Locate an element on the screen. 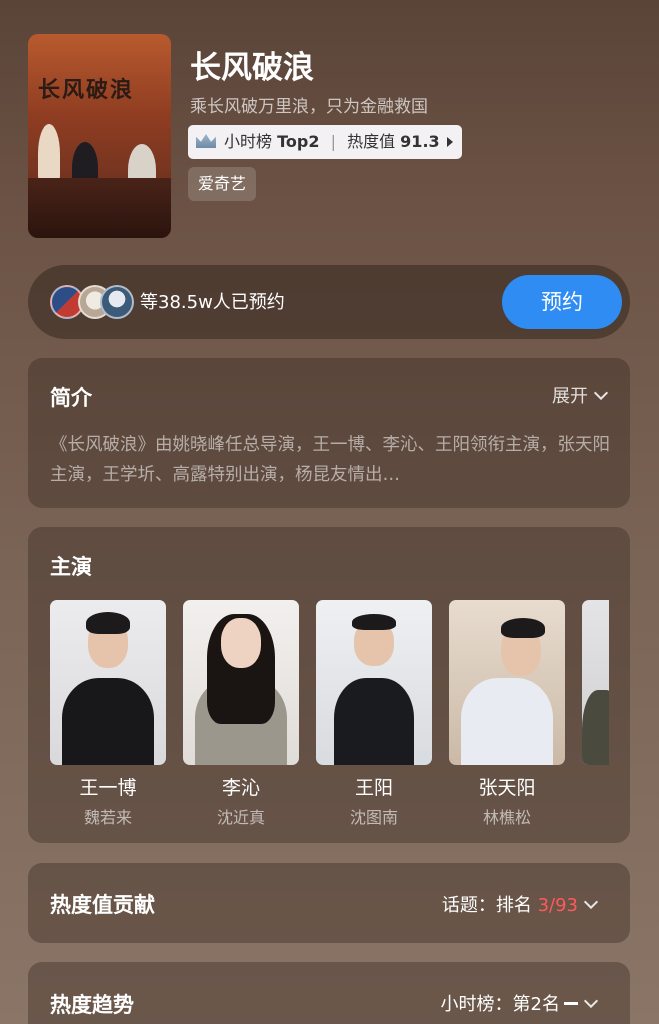 The width and height of the screenshot is (659, 1024). cast-title: 主演 is located at coordinates (71, 567).